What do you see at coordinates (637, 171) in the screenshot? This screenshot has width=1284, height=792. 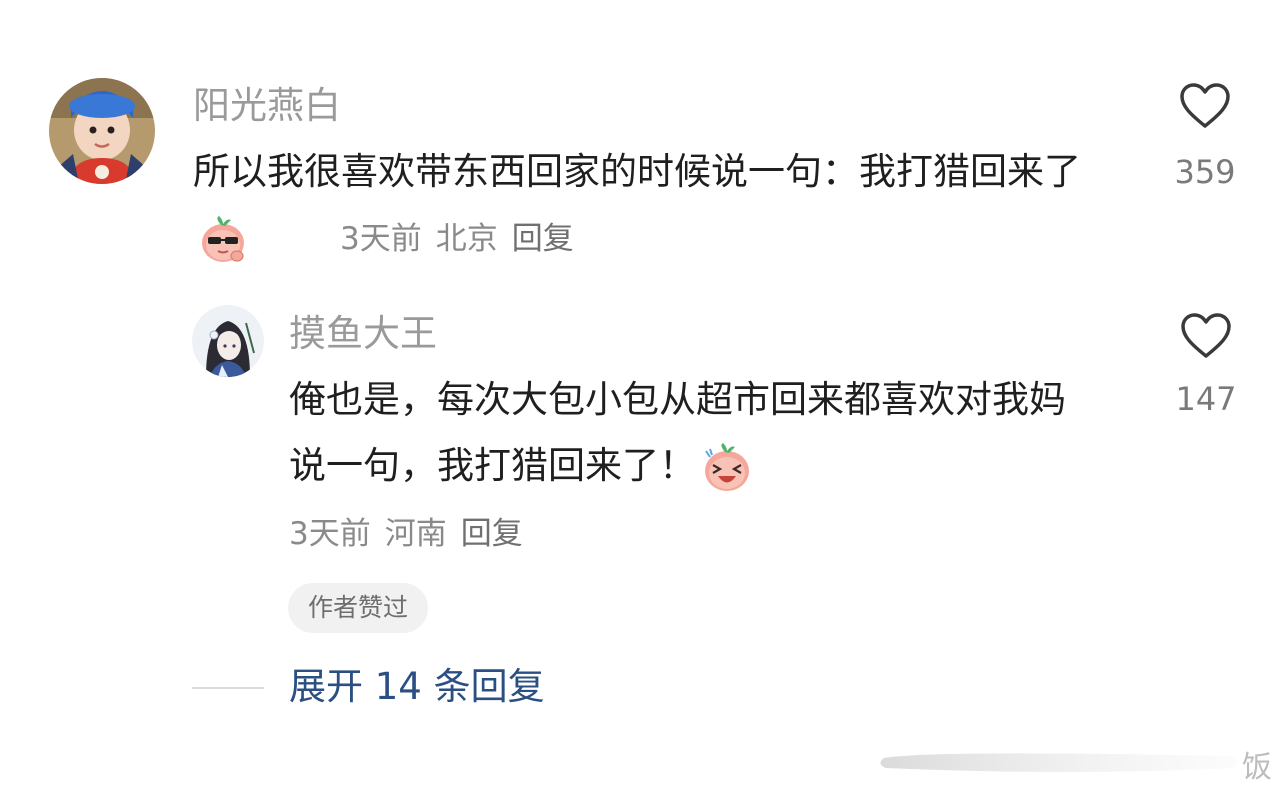 I see `comment-text-content: 所以我很喜欢带东西回家的时候说一句：我打猎回来了` at bounding box center [637, 171].